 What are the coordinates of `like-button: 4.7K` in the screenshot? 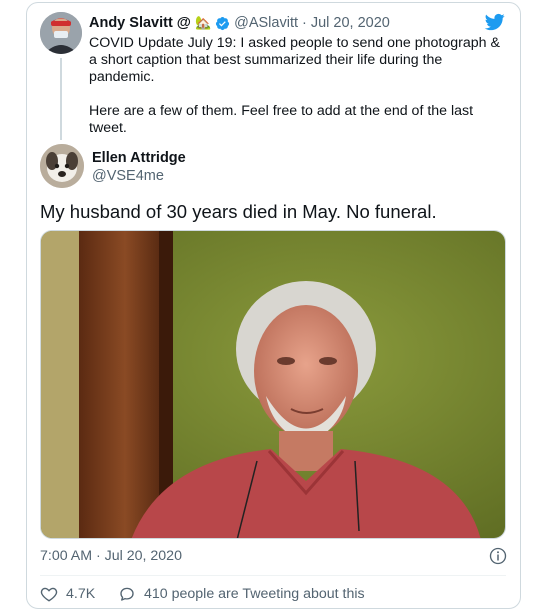 It's located at (67, 594).